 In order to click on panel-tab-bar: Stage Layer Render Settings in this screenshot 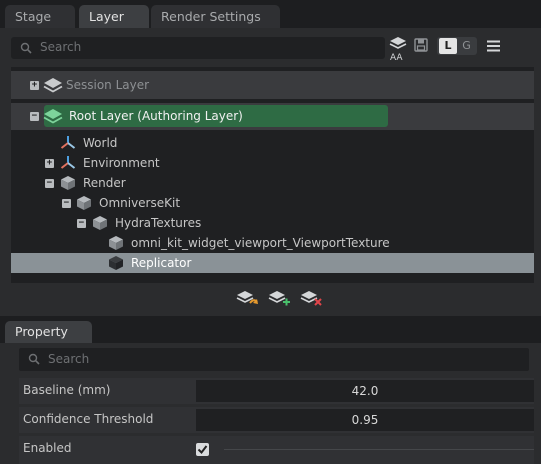, I will do `click(270, 14)`.